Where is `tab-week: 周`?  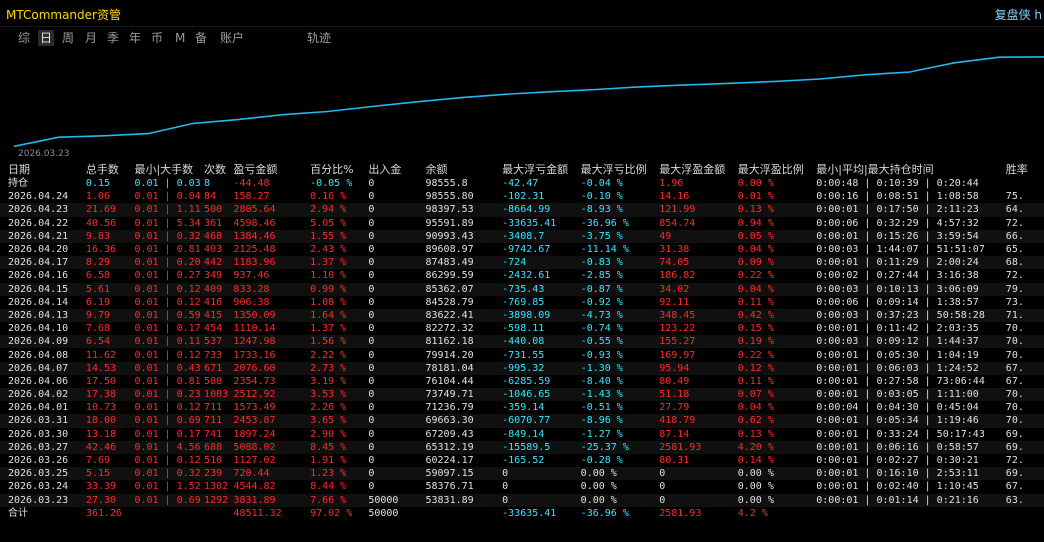
tab-week: 周 is located at coordinates (68, 38).